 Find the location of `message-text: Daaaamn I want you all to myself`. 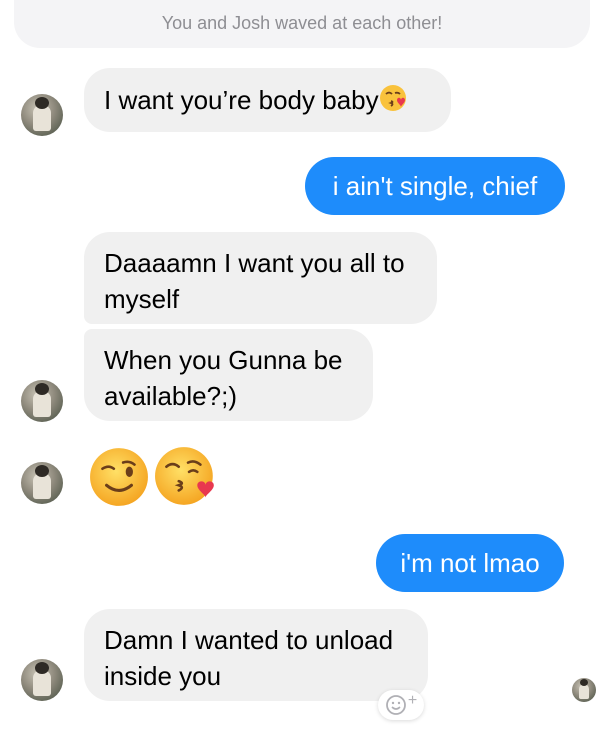

message-text: Daaaamn I want you all to myself is located at coordinates (254, 281).